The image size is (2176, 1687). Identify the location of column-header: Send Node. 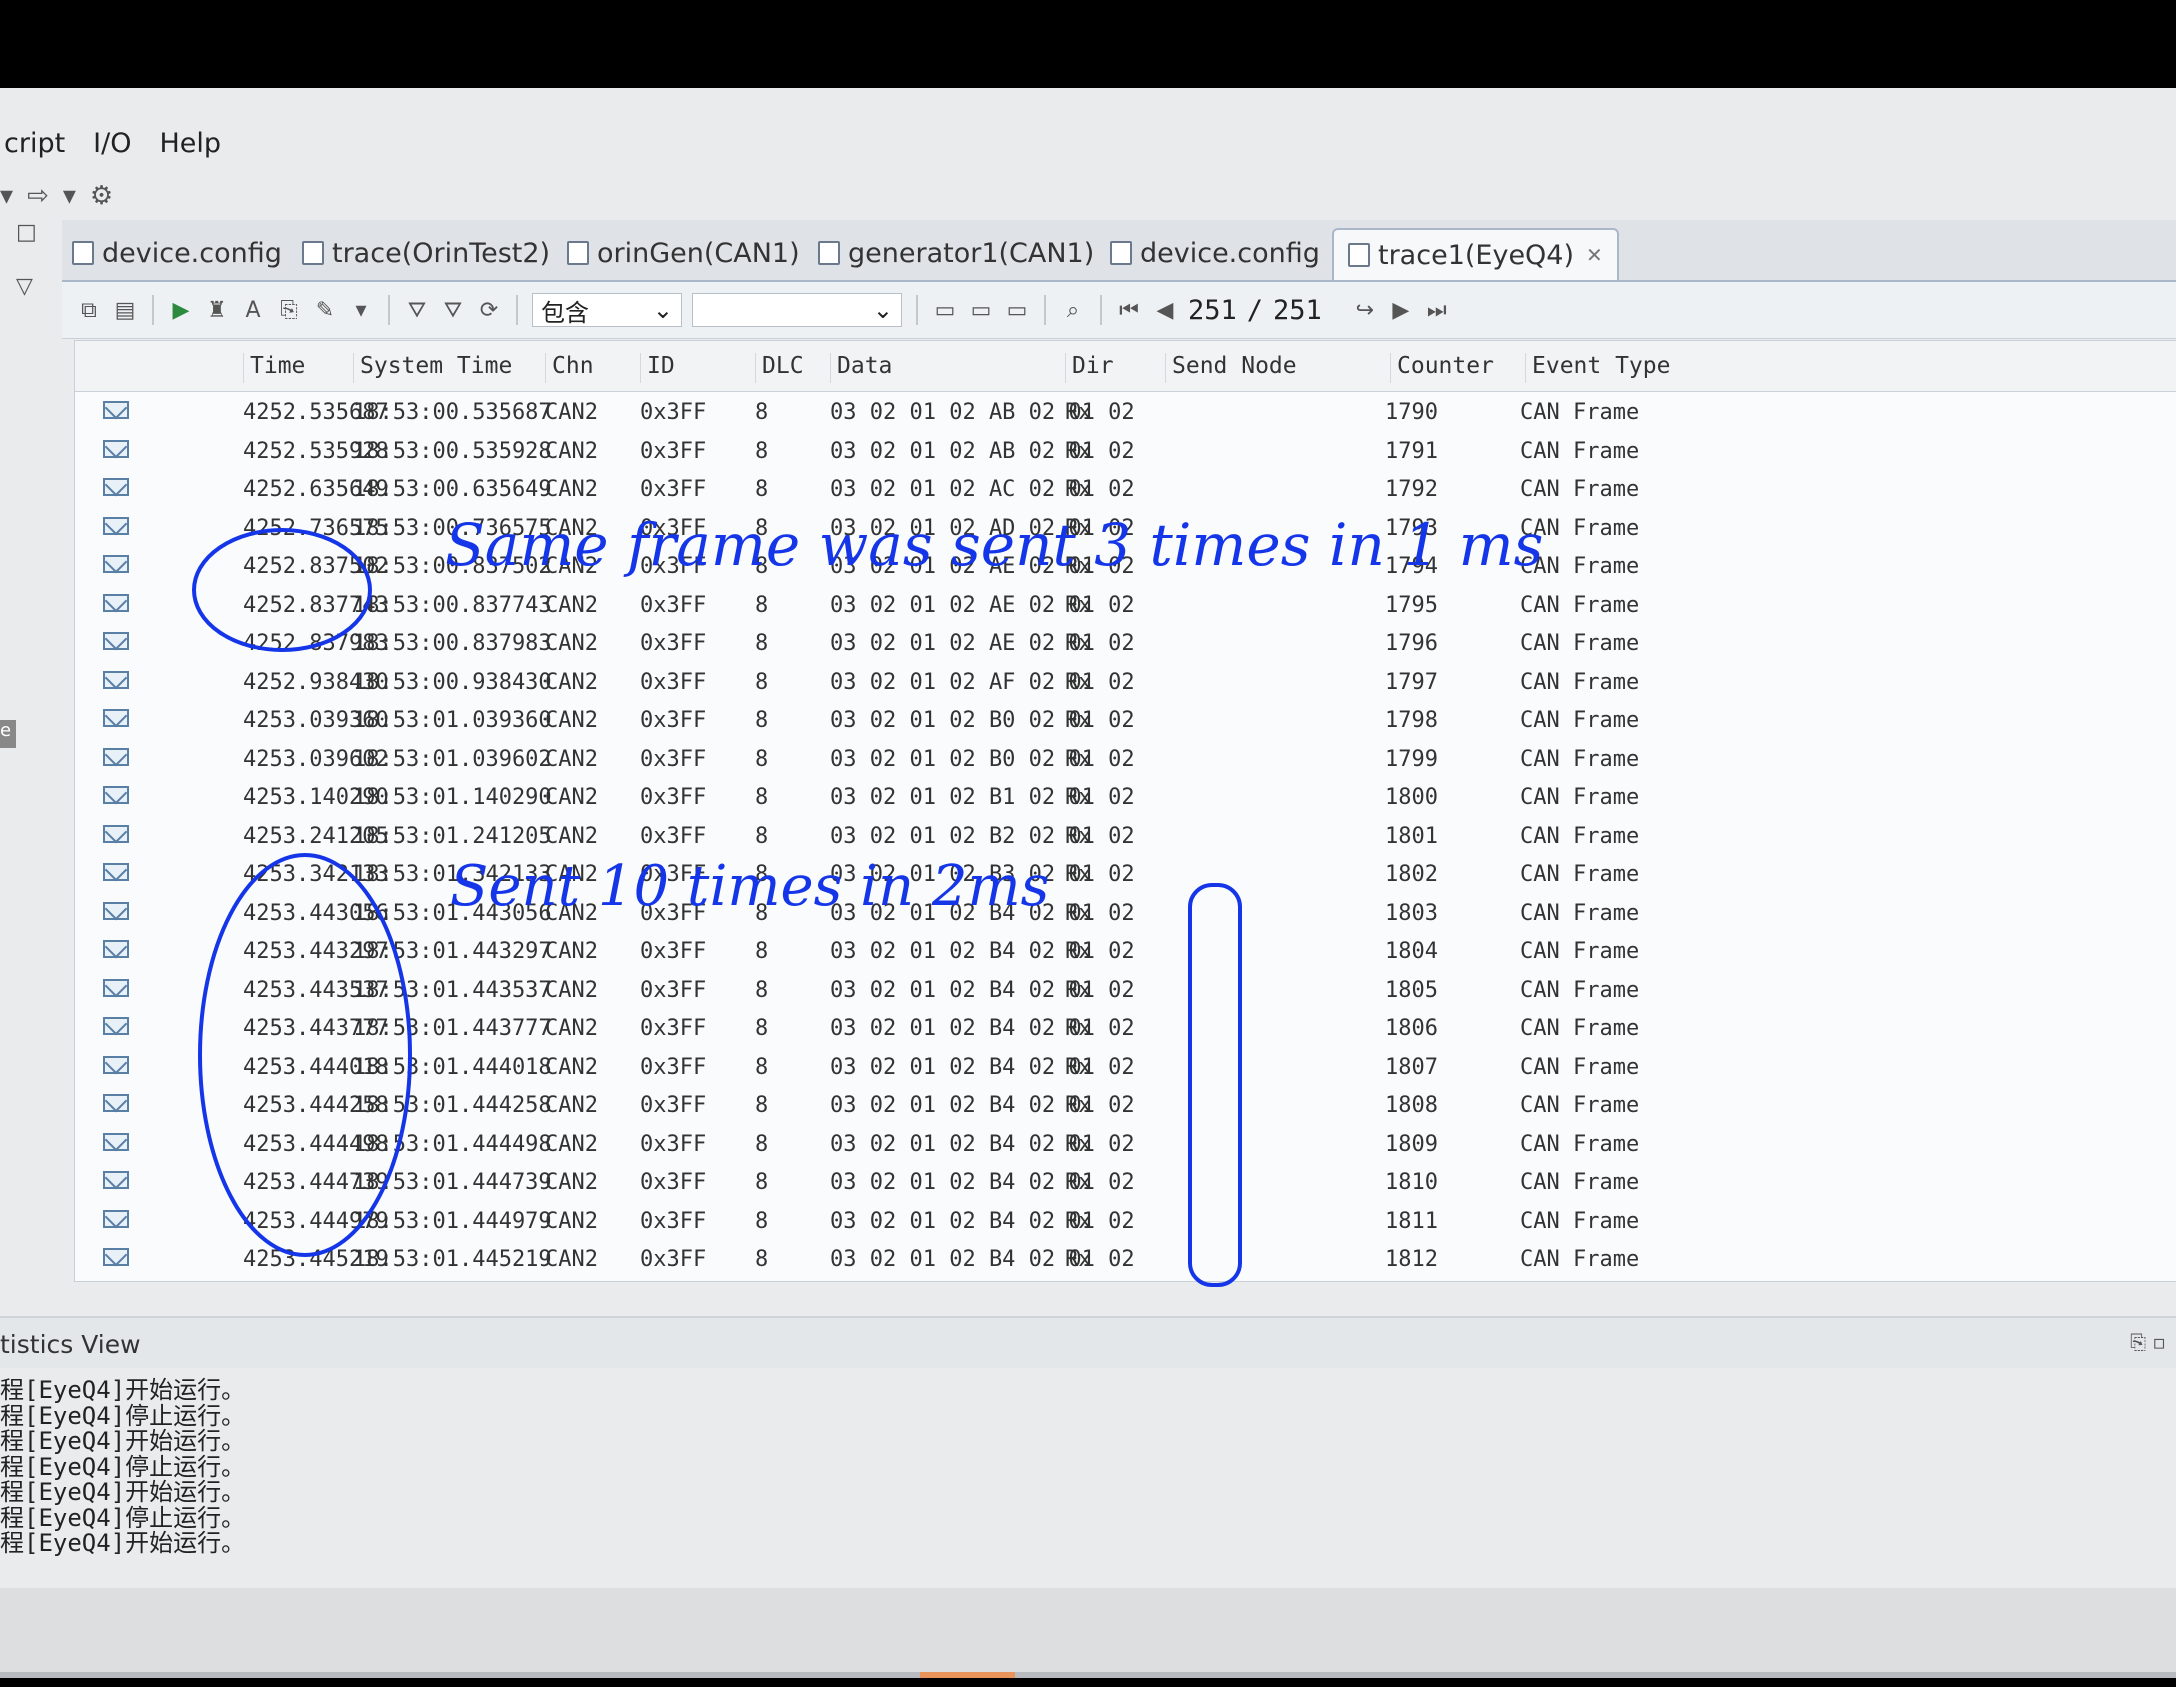
(1231, 368).